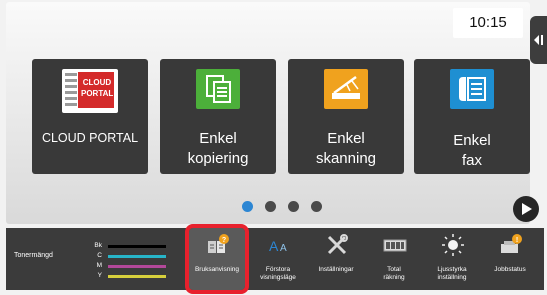  I want to click on copy-icon, so click(218, 89).